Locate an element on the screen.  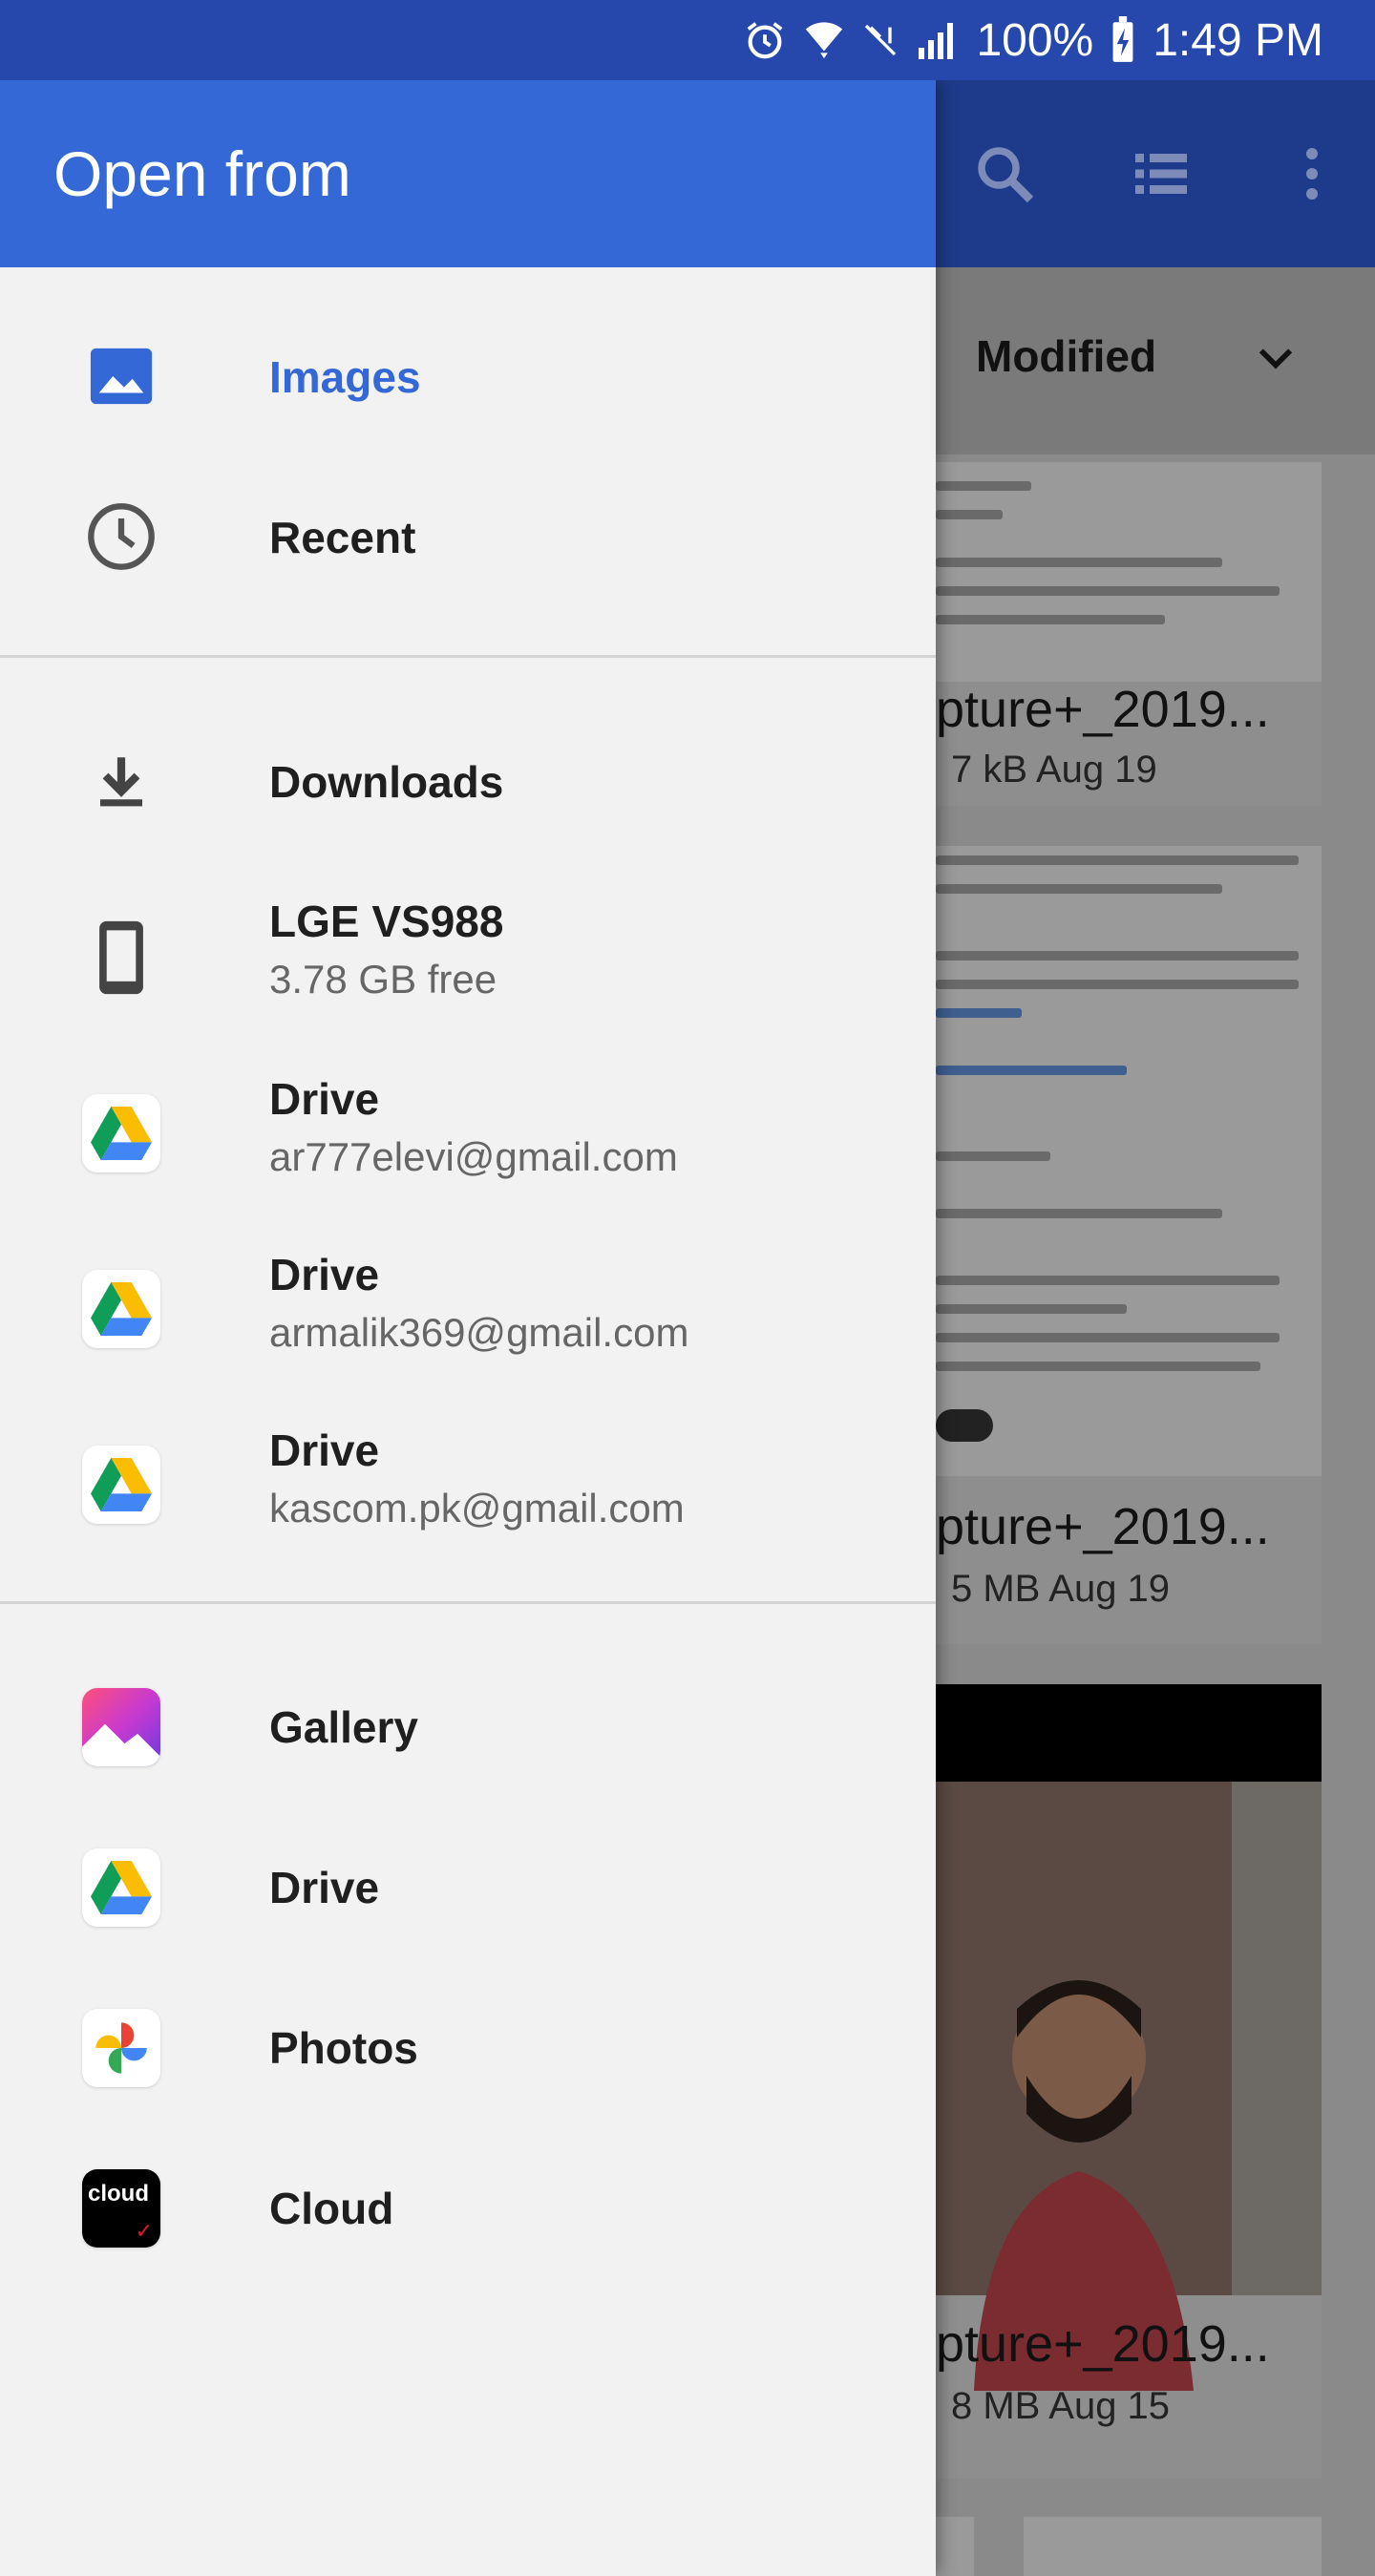
drawer-item-photos: Photos is located at coordinates (468, 2047).